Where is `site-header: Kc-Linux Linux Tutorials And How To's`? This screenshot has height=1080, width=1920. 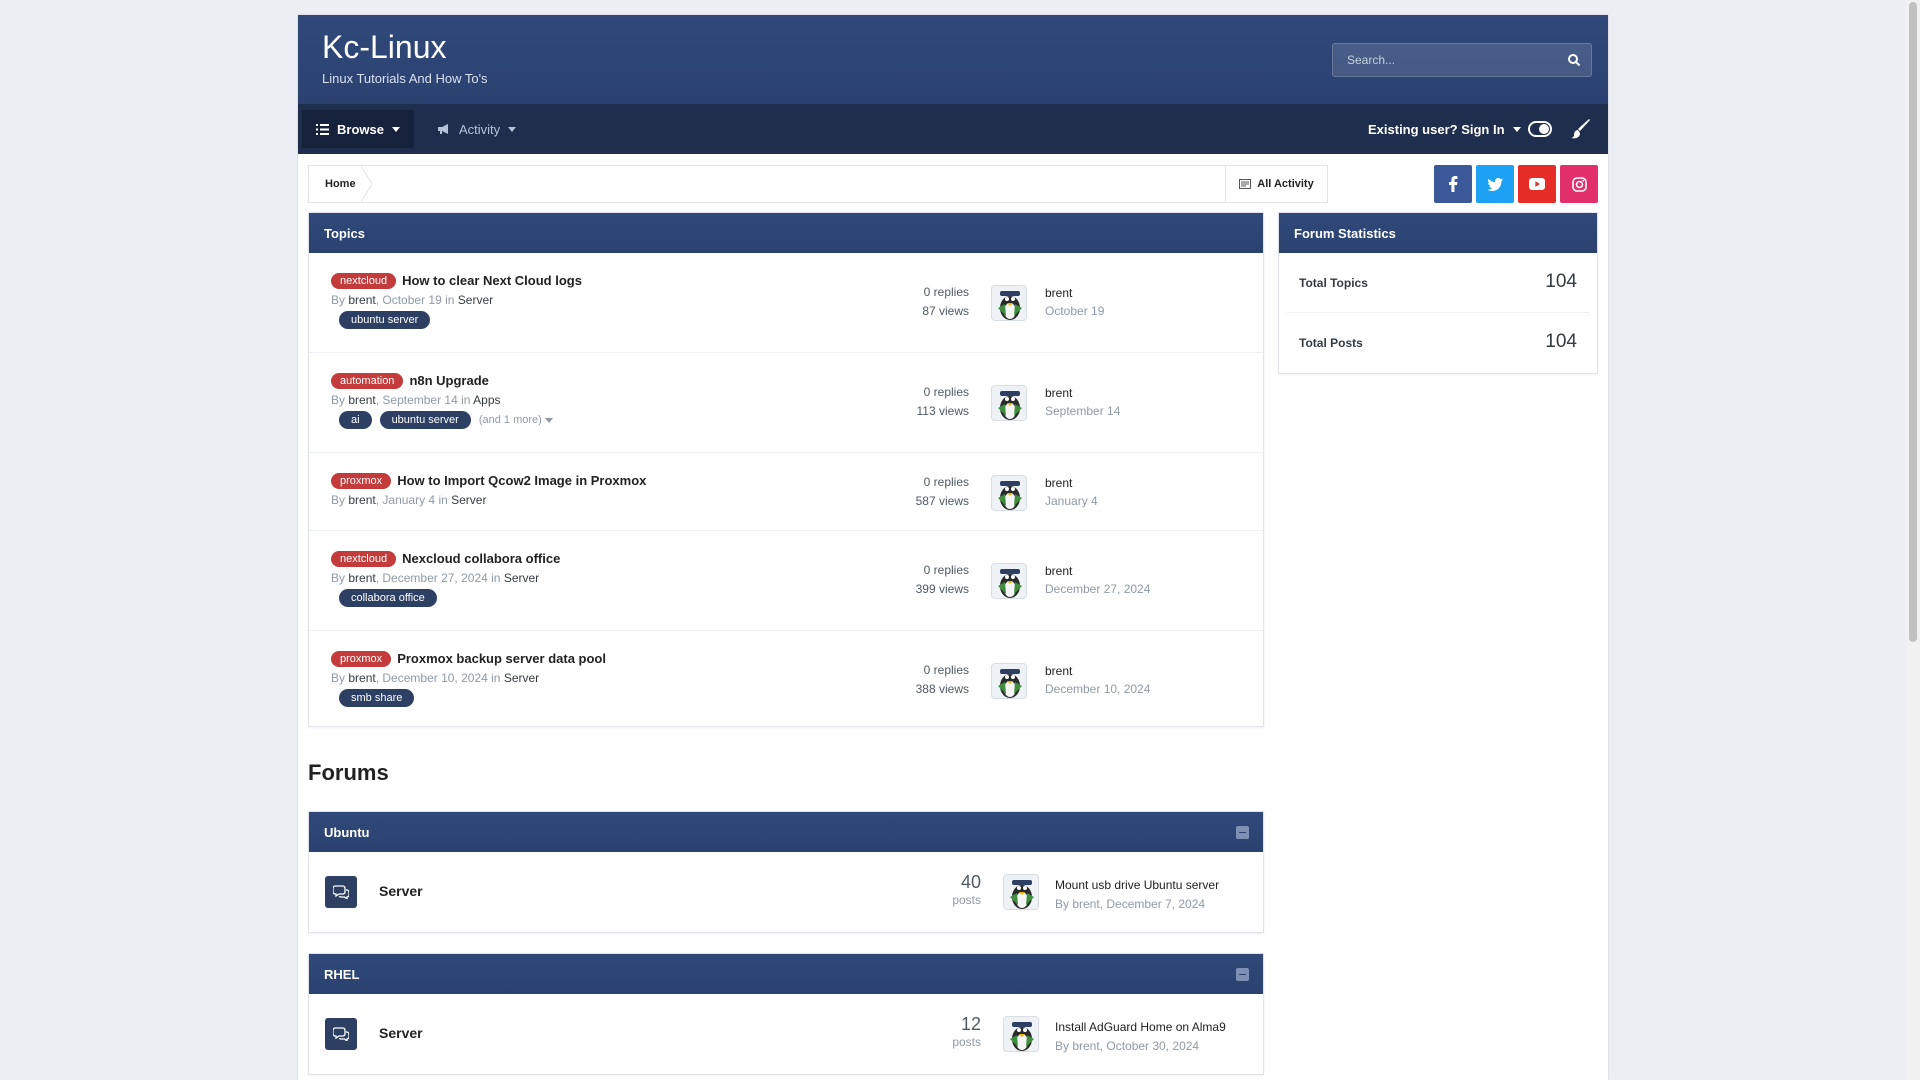
site-header: Kc-Linux Linux Tutorials And How To's is located at coordinates (953, 59).